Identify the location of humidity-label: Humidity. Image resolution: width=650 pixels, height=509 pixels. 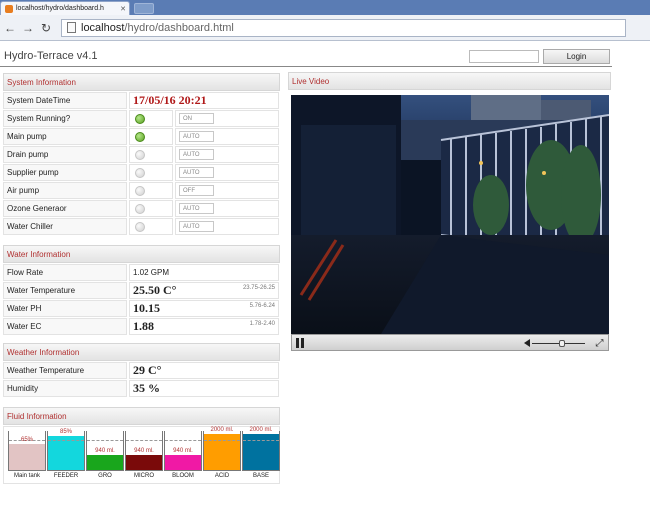
(65, 388).